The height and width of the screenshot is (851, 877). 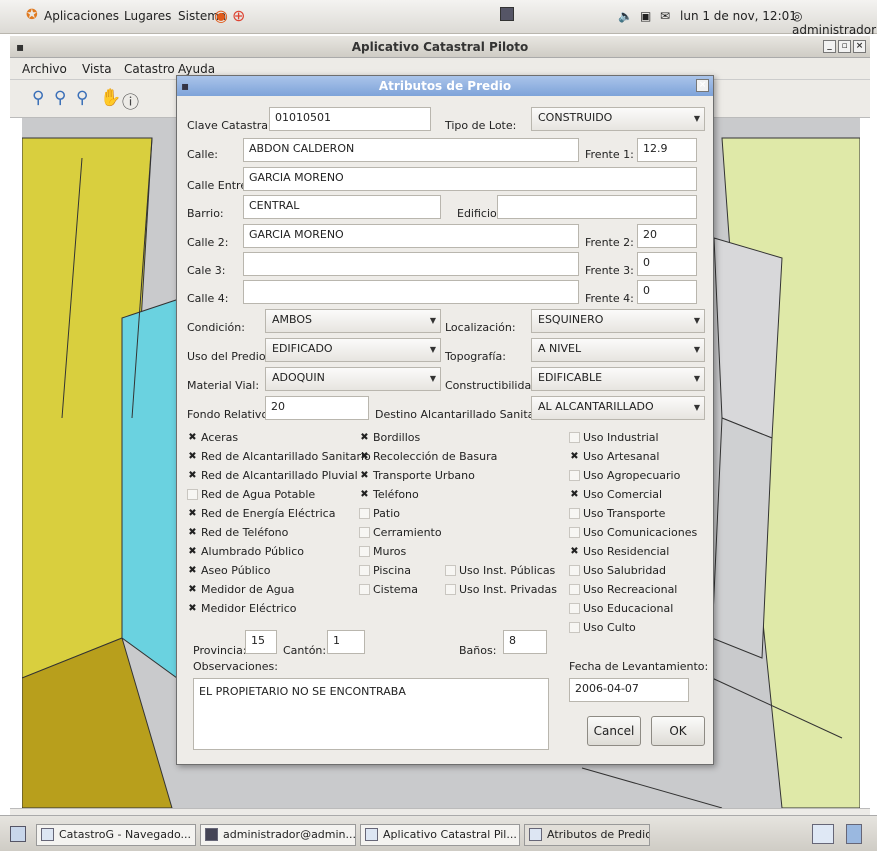 What do you see at coordinates (667, 150) in the screenshot?
I see `frente1-input: 12.9` at bounding box center [667, 150].